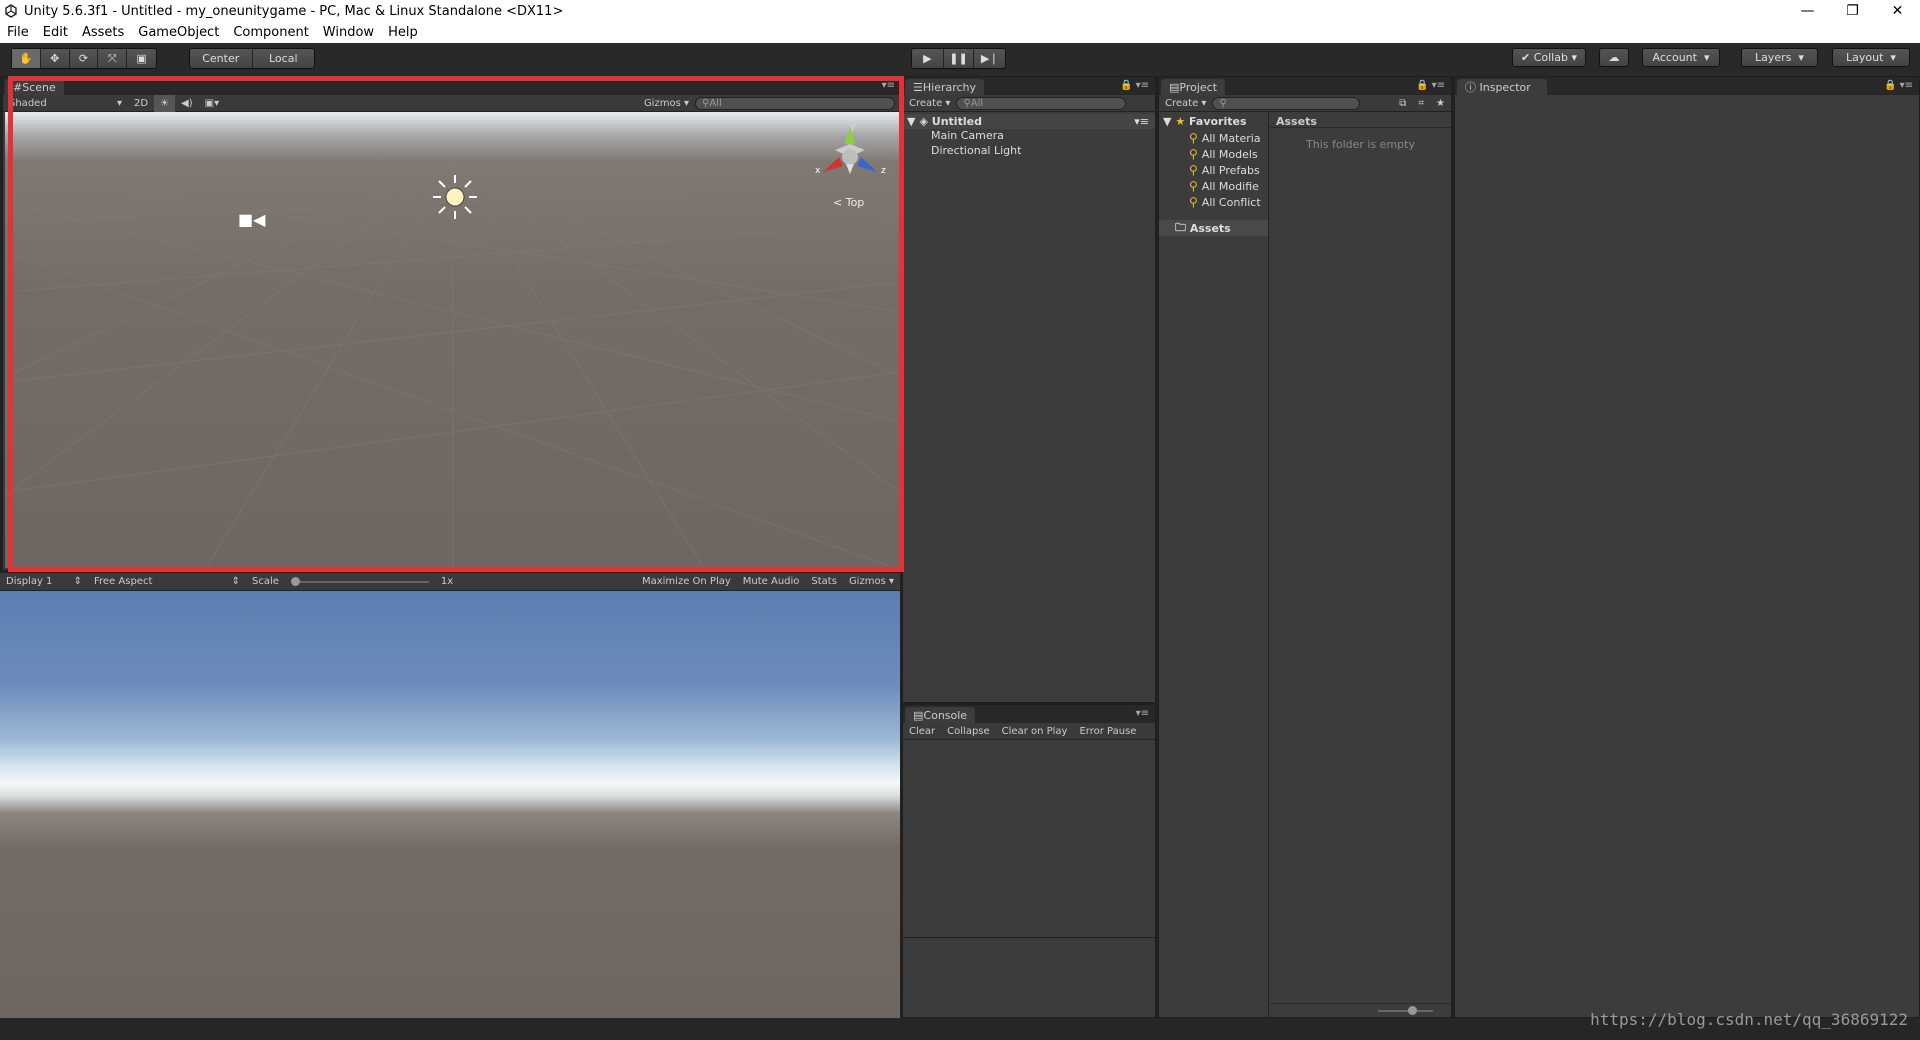 This screenshot has height=1040, width=1920. Describe the element at coordinates (888, 85) in the screenshot. I see `panel-menu-icon: ▾≡` at that location.